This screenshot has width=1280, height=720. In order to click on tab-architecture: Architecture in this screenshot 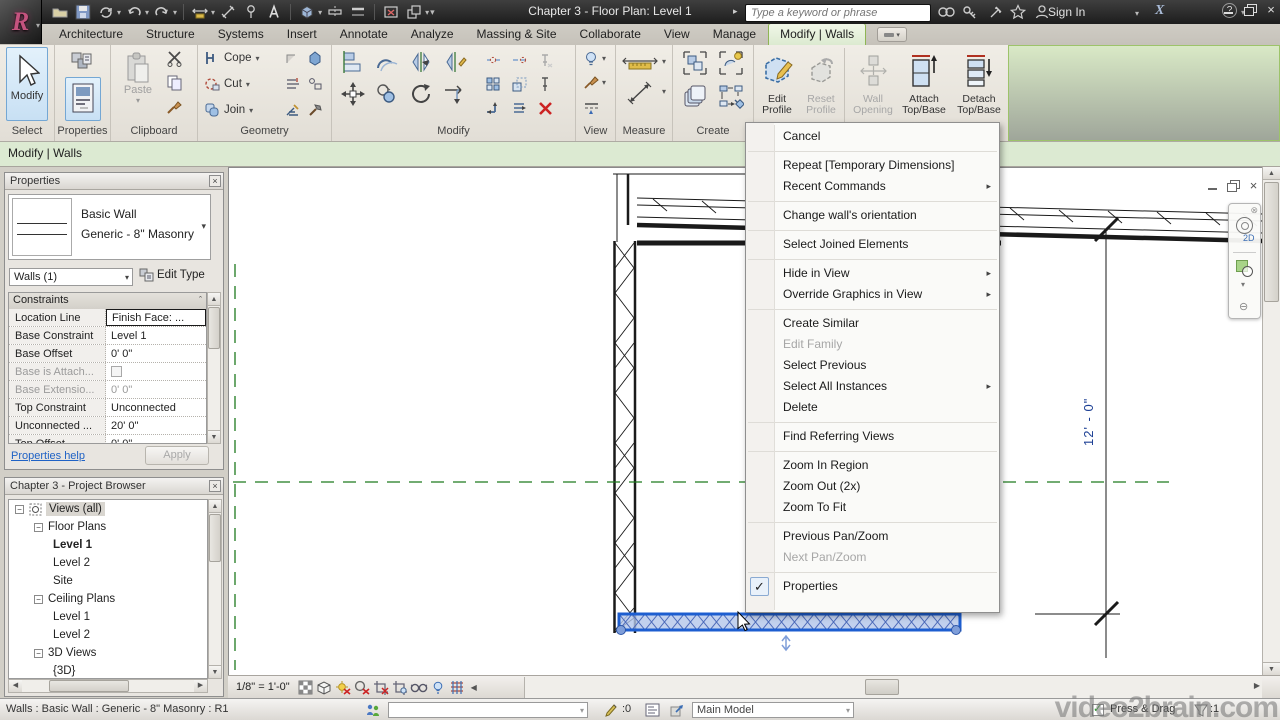, I will do `click(91, 34)`.